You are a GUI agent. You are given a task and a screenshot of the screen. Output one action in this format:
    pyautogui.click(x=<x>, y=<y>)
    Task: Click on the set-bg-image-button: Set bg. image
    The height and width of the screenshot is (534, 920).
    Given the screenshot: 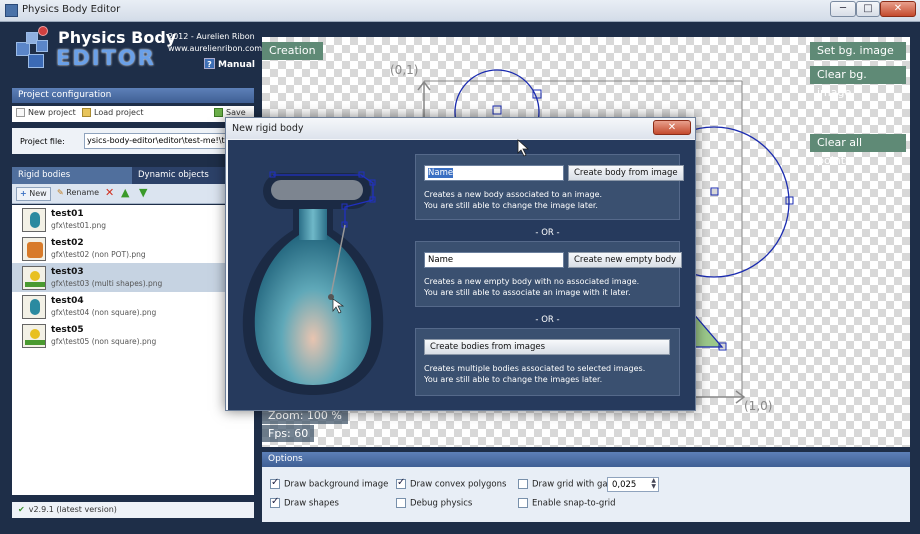 What is the action you would take?
    pyautogui.click(x=858, y=51)
    